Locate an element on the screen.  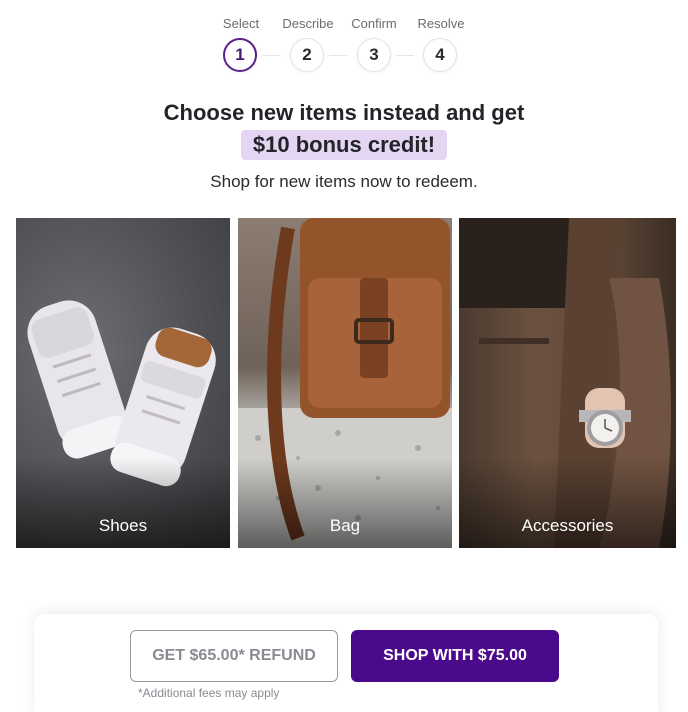
step-4-circle: 4 is located at coordinates (440, 55).